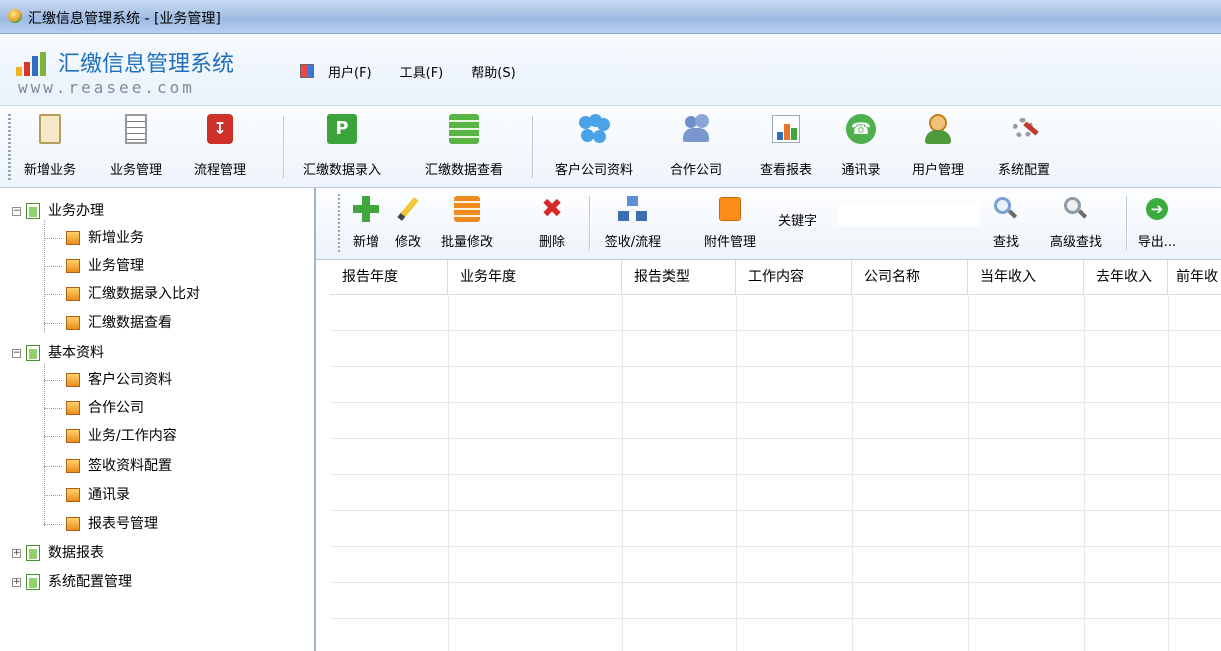 This screenshot has height=651, width=1221. What do you see at coordinates (342, 148) in the screenshot?
I see `toolbar-data-entry-button: P 汇缴数据录入` at bounding box center [342, 148].